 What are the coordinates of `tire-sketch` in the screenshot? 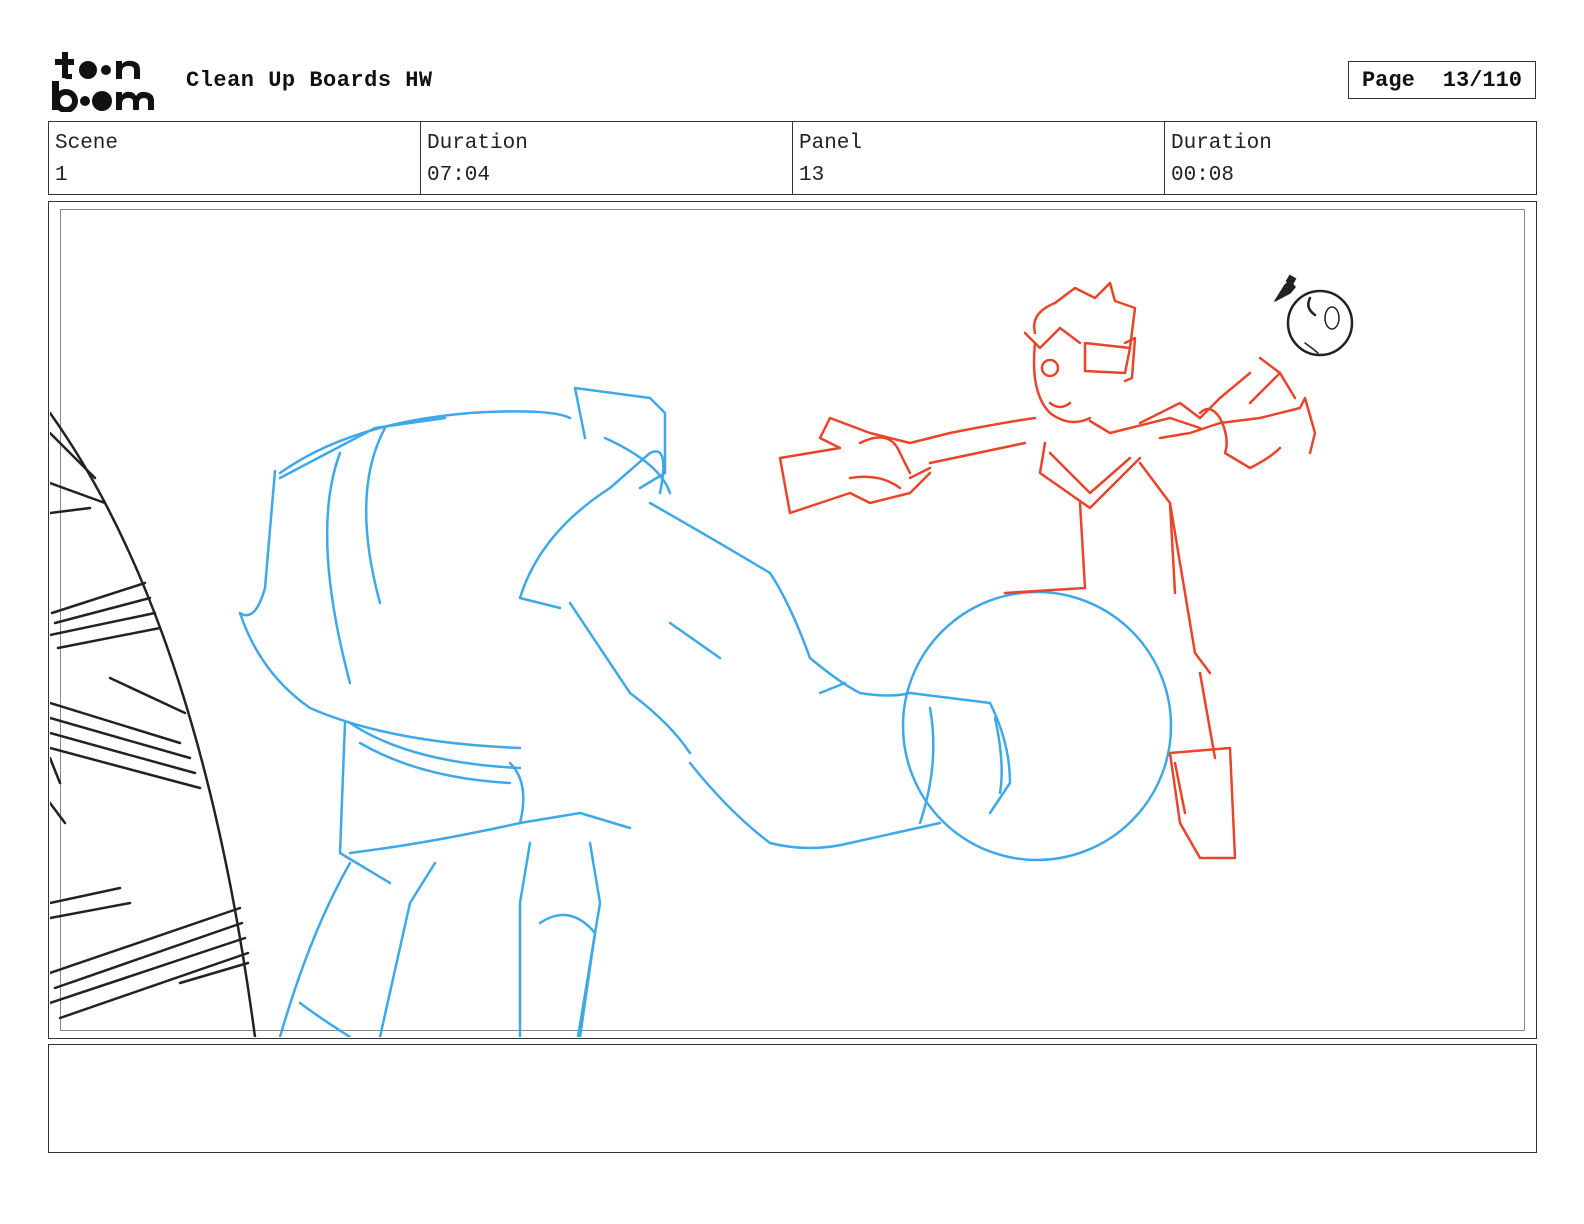 It's located at (153, 724).